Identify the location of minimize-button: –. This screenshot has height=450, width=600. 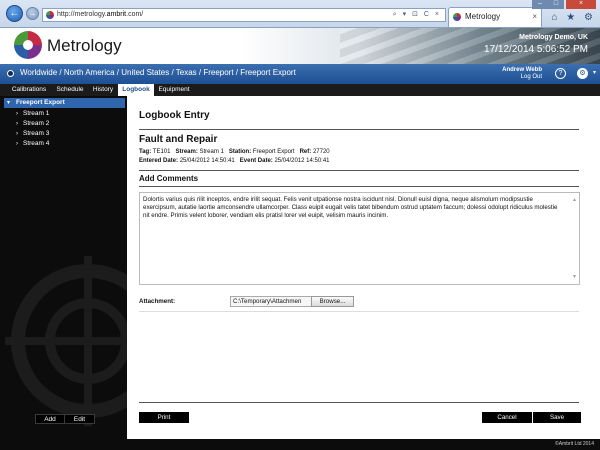
(540, 4).